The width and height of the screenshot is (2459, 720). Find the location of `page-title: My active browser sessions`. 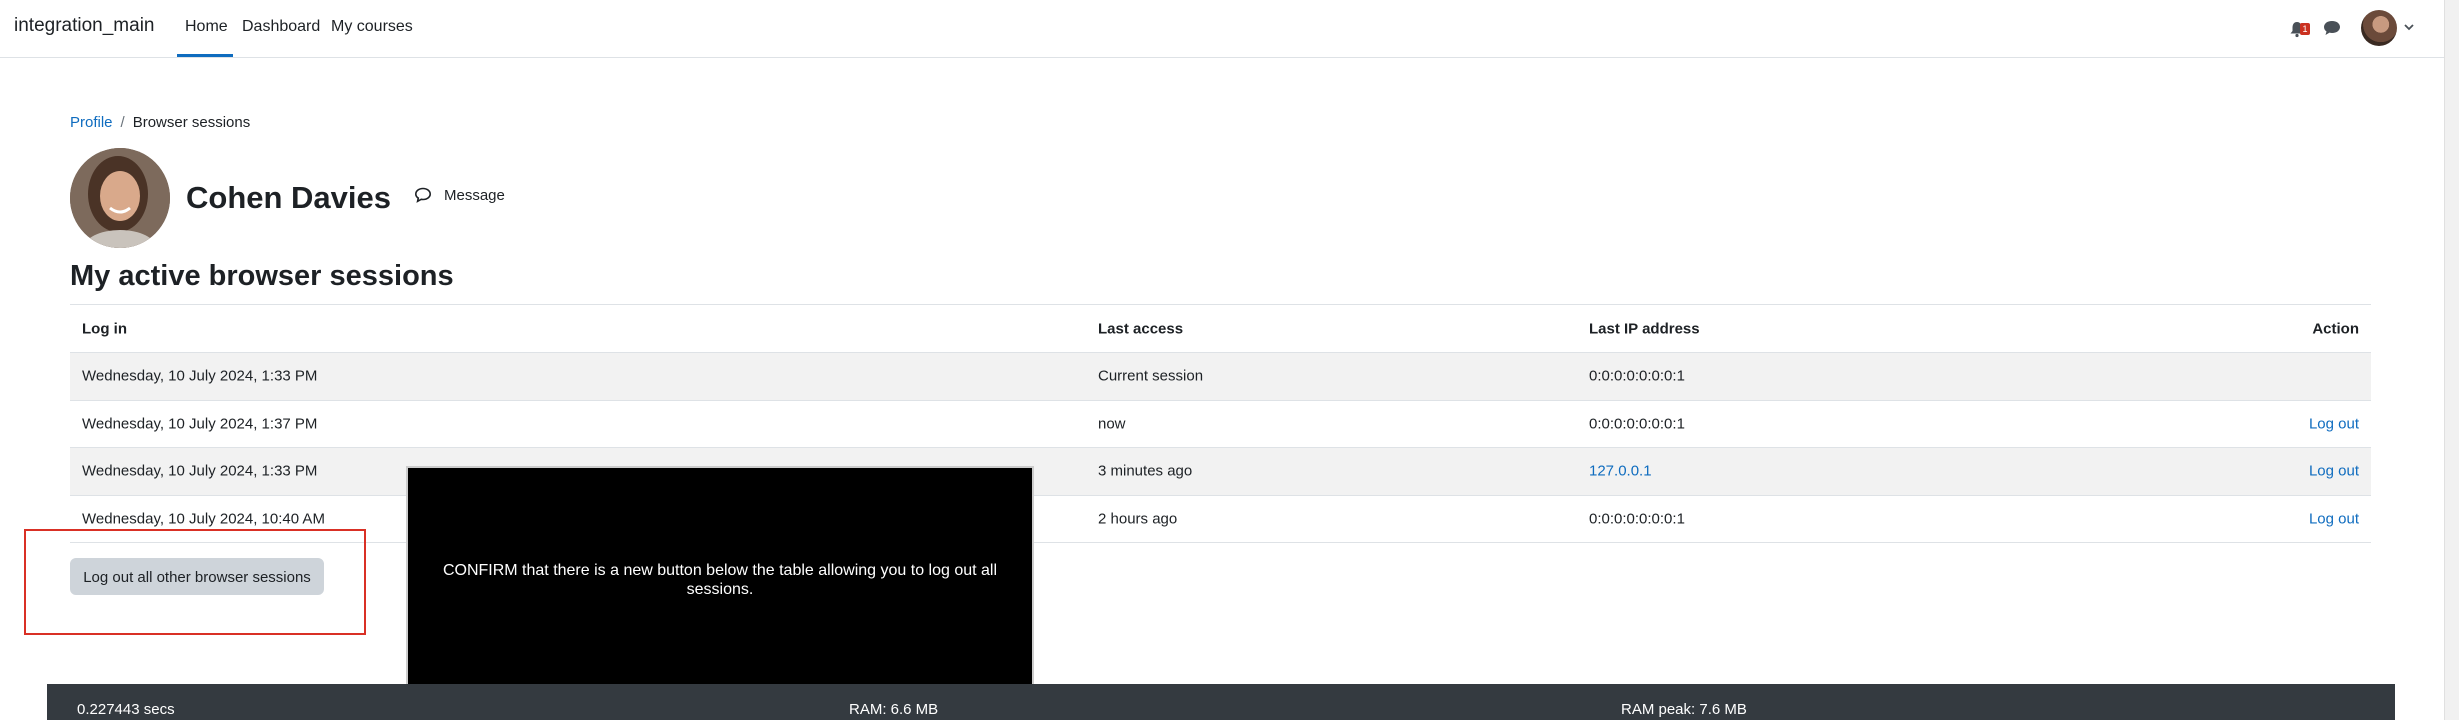

page-title: My active browser sessions is located at coordinates (262, 276).